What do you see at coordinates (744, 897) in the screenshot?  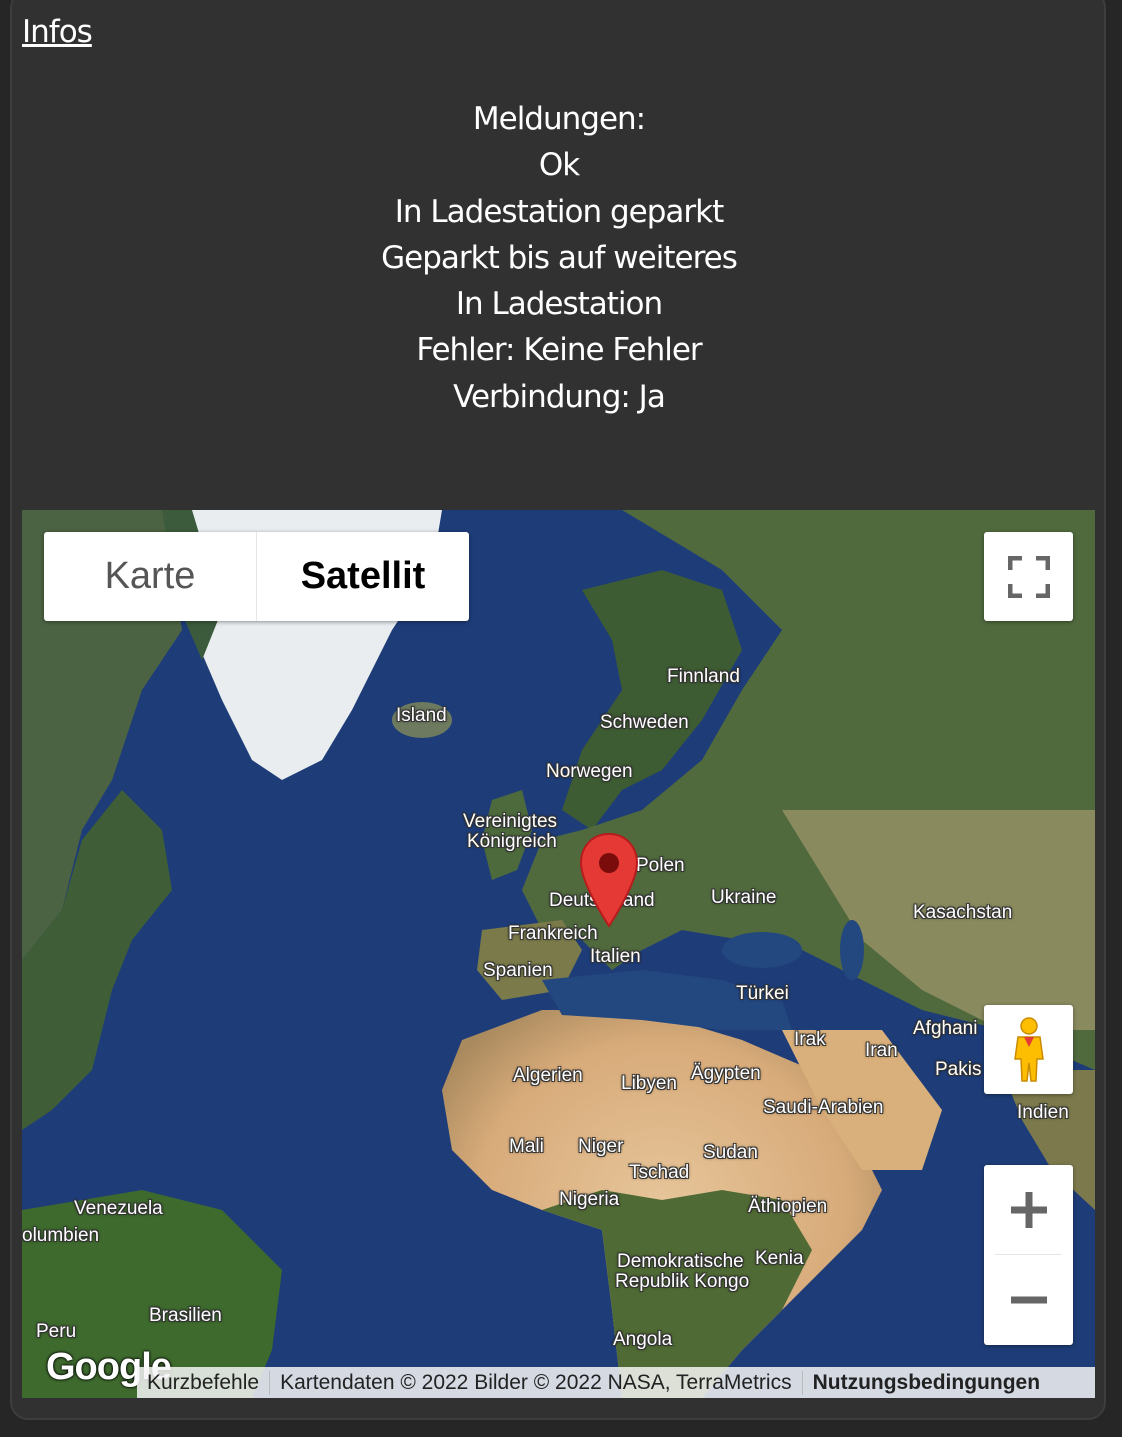 I see `map-label: Ukraine` at bounding box center [744, 897].